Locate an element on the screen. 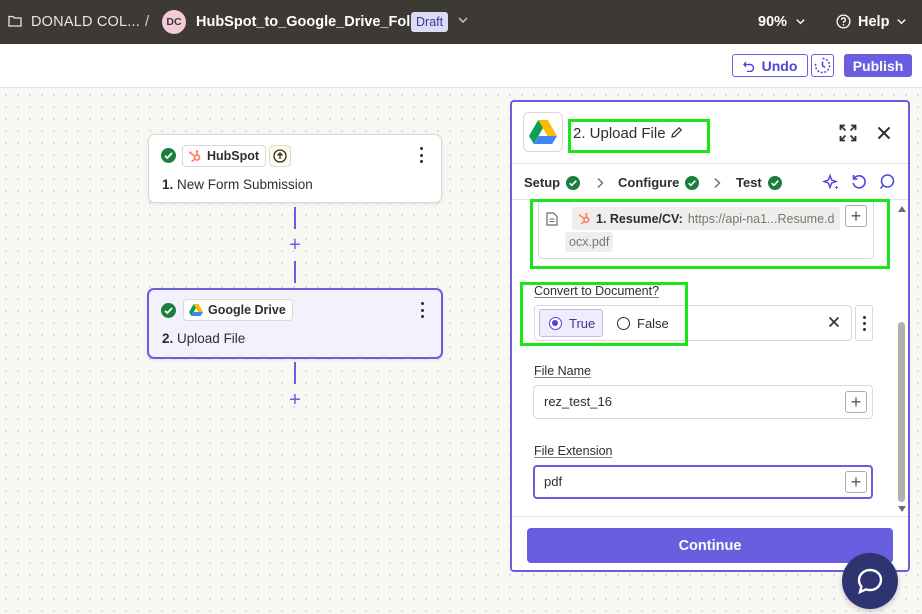 The image size is (922, 614). tab-configure: Configure is located at coordinates (659, 182).